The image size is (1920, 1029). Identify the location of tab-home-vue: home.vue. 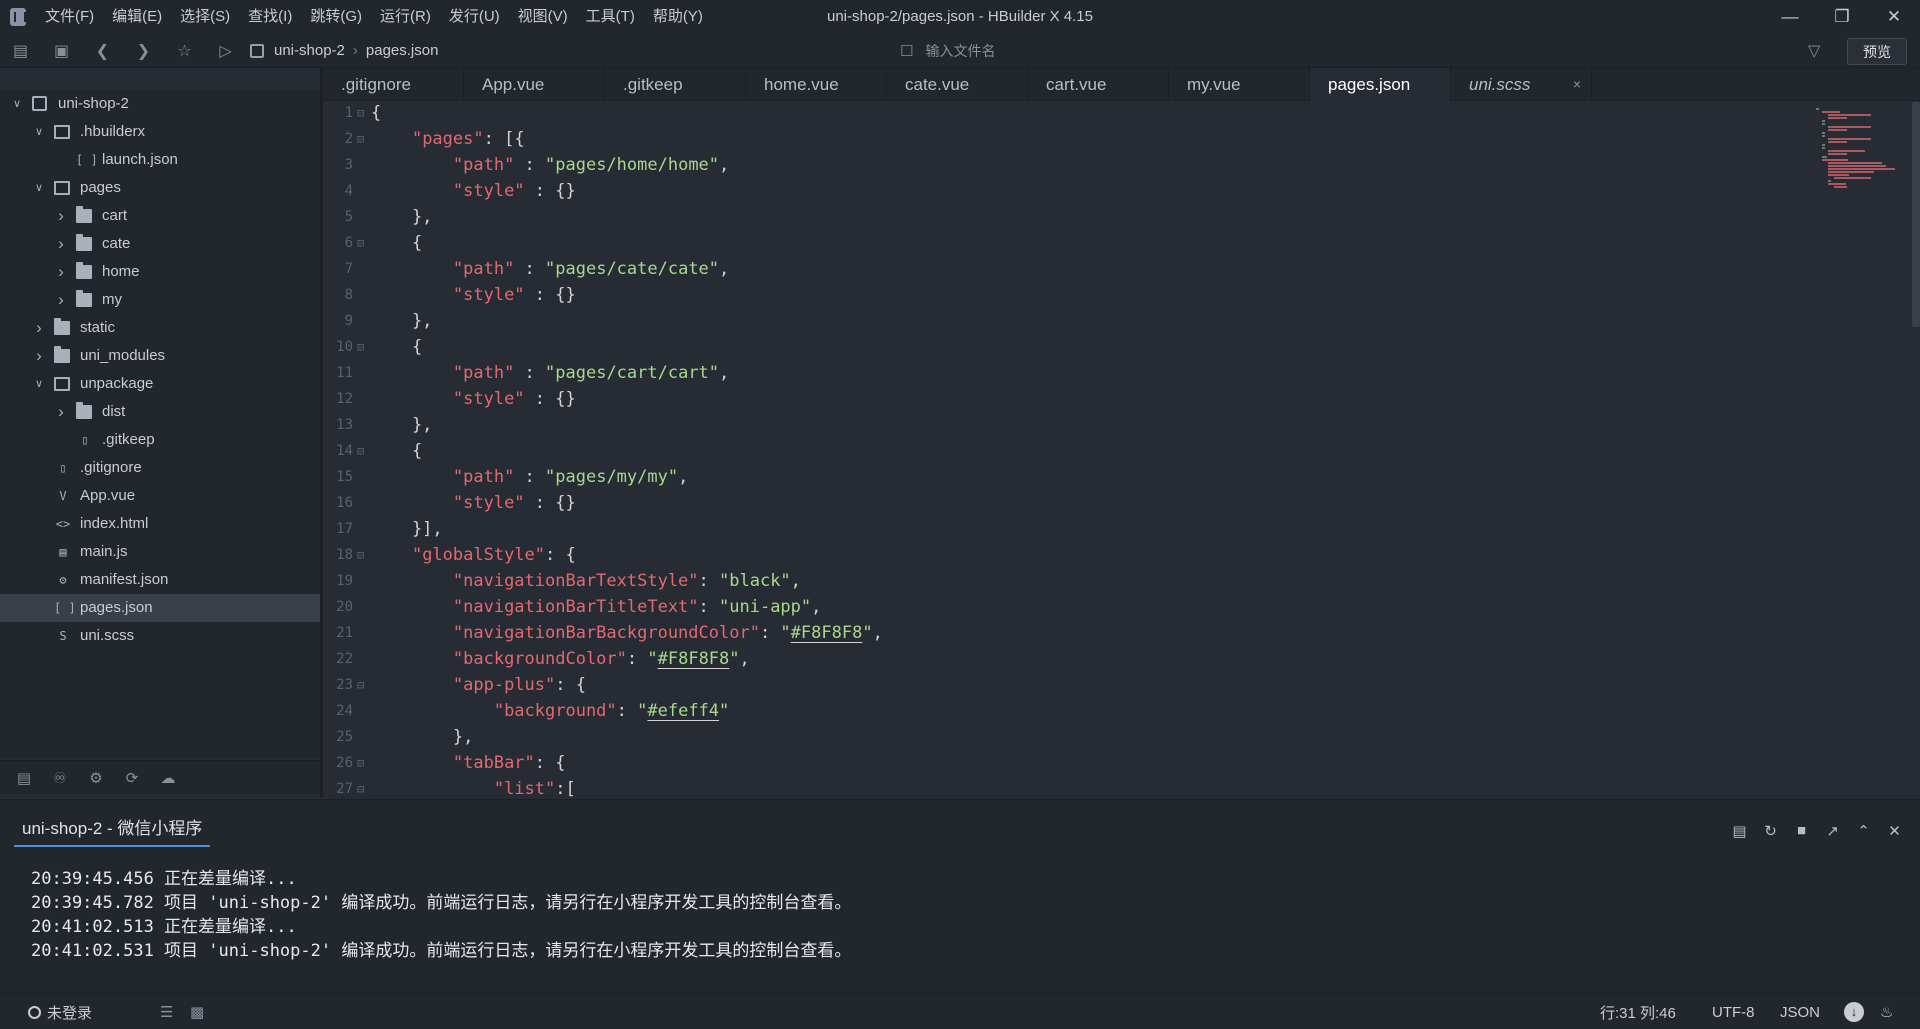
(816, 84).